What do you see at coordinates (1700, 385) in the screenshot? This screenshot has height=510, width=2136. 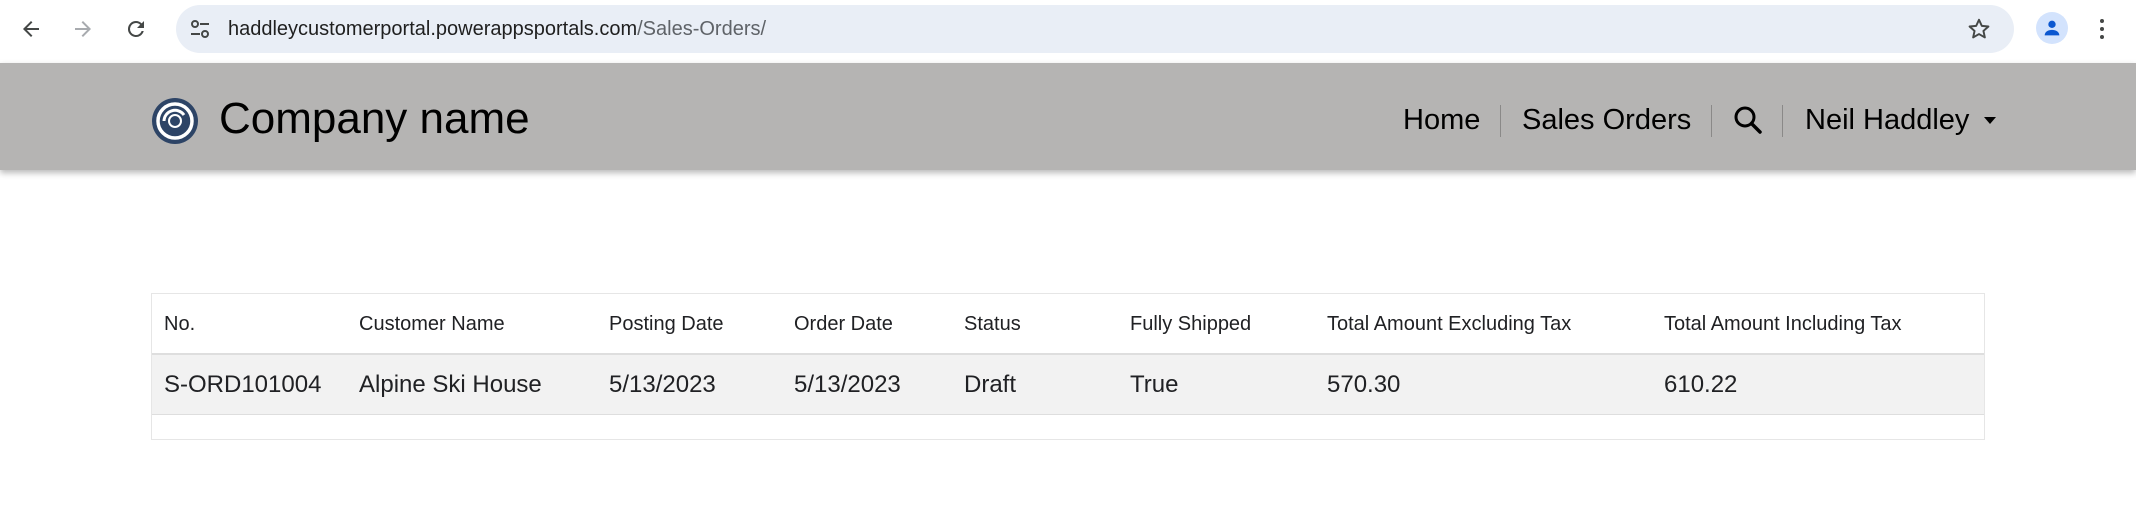 I see `cell-total-incl-tax: 610.22` at bounding box center [1700, 385].